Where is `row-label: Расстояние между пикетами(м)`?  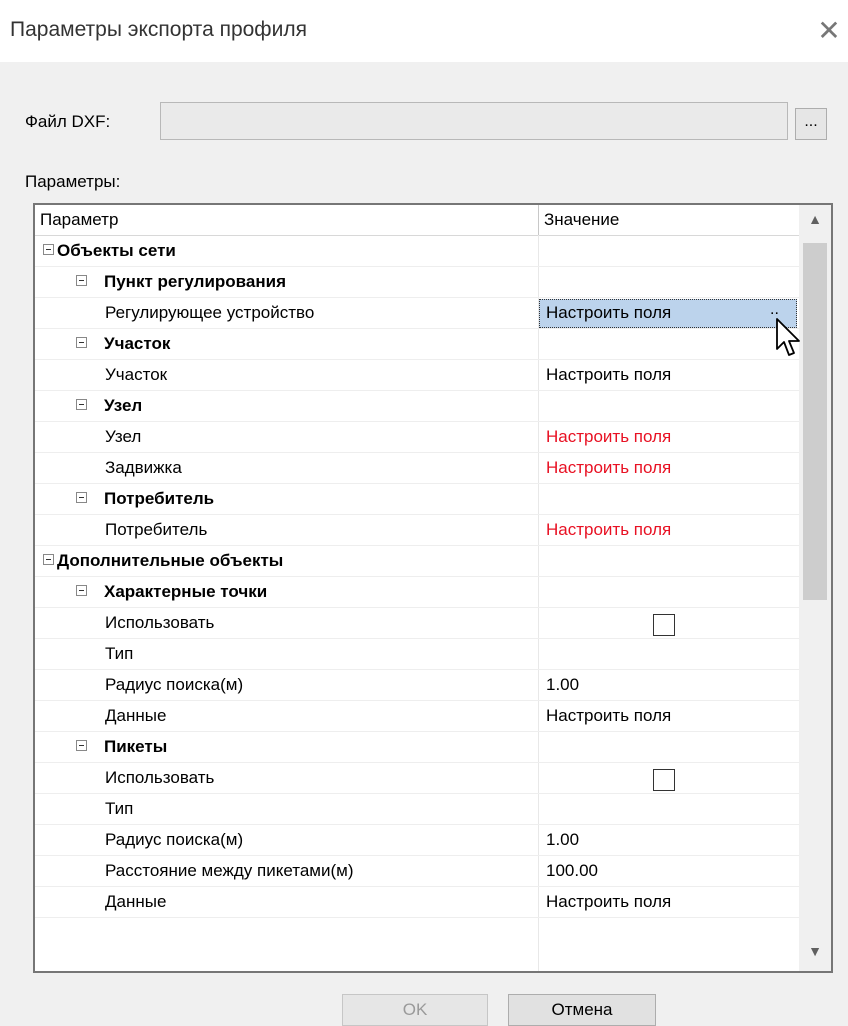 row-label: Расстояние между пикетами(м) is located at coordinates (229, 870).